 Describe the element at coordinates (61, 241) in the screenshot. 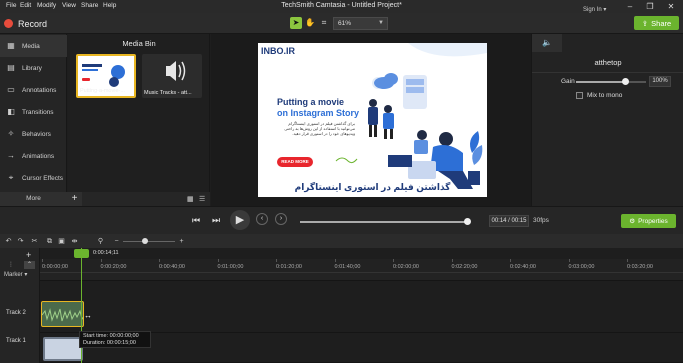

I see `paste-icon: ▣` at that location.